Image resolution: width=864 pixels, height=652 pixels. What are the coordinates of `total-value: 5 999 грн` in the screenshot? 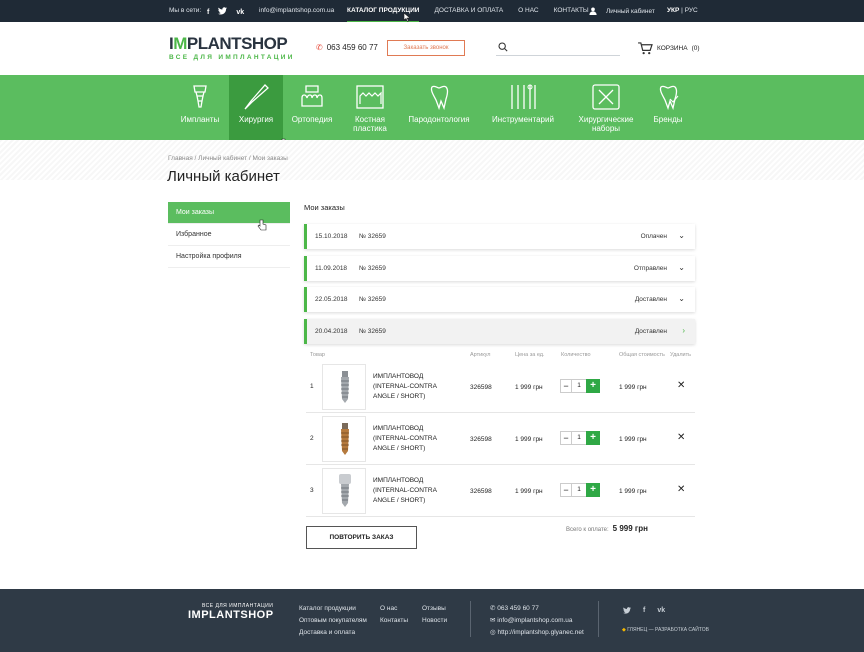 It's located at (630, 528).